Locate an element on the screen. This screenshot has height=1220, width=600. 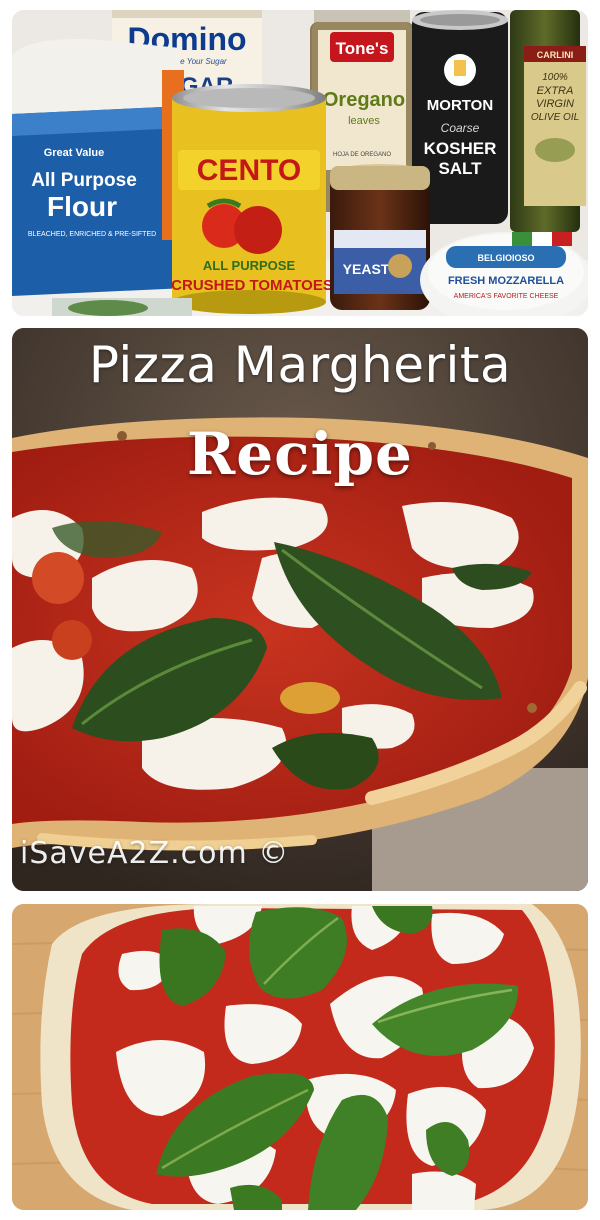
crushed-tomatoes-can: CENTO ALL PURPOSE CRUSHED TOMATOES is located at coordinates (252, 199).